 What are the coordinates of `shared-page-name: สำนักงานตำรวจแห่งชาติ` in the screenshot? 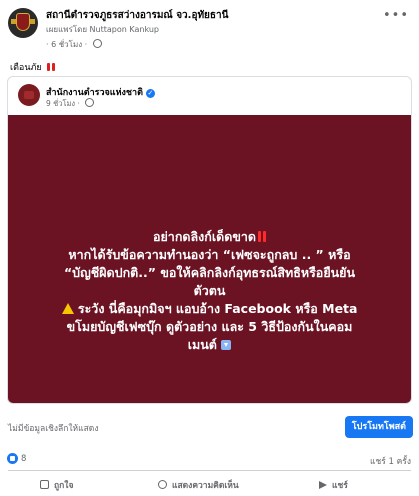 It's located at (94, 93).